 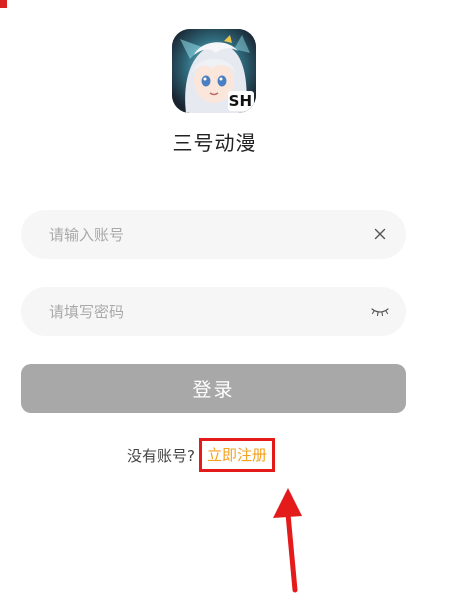 I want to click on account-input, so click(x=199, y=234).